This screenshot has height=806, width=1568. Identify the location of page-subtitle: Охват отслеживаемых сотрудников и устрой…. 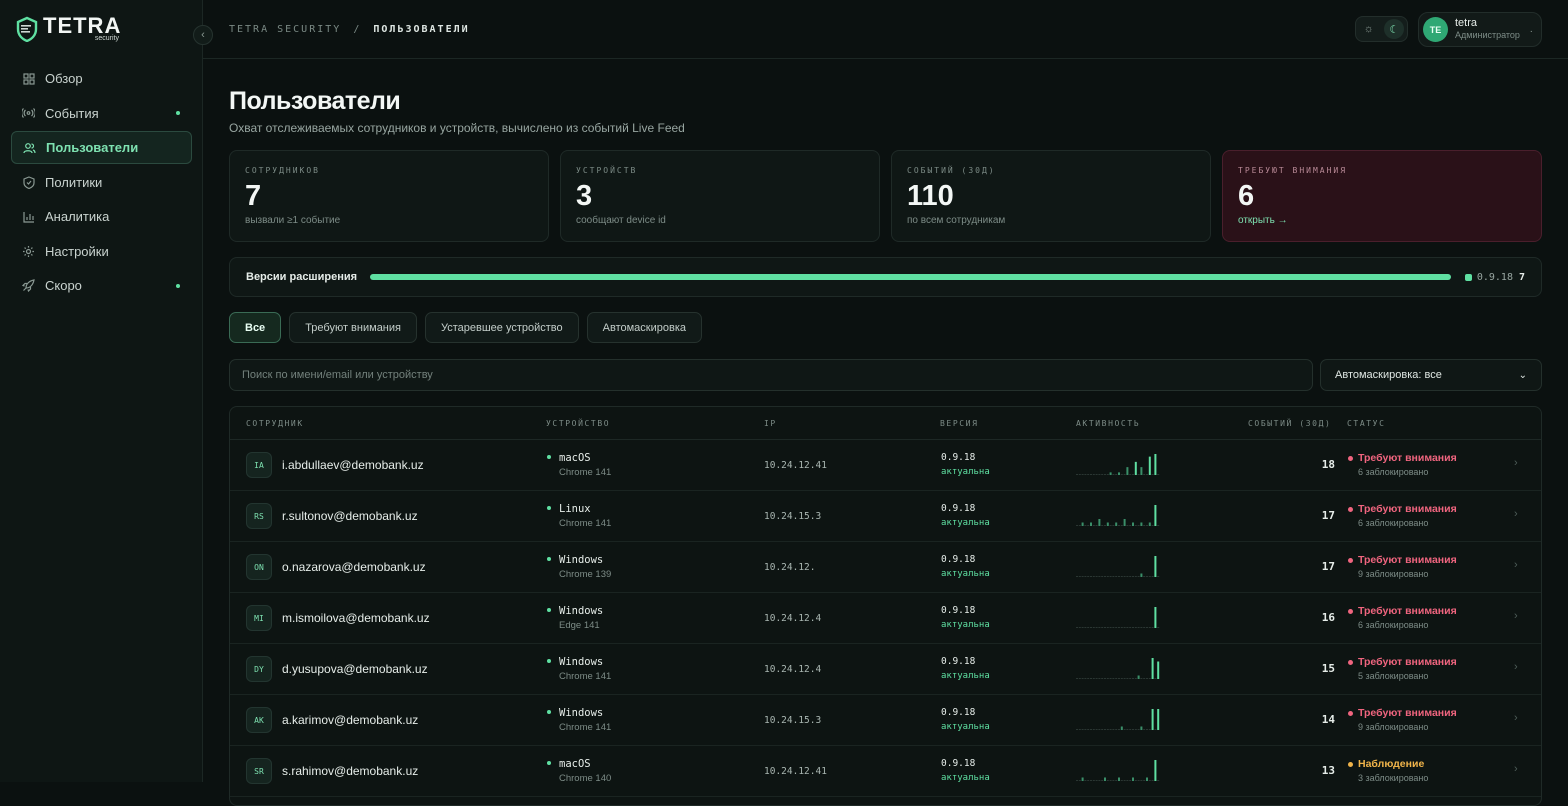
(457, 128).